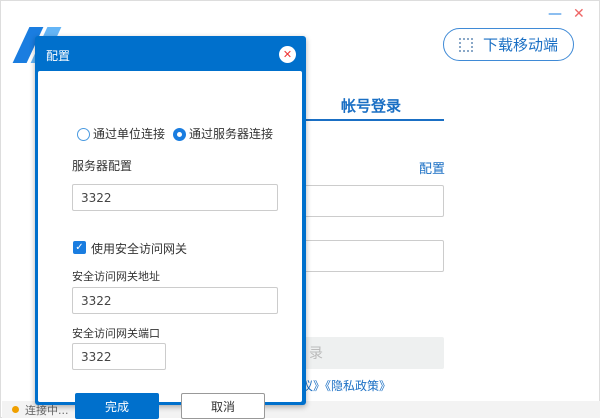 The width and height of the screenshot is (600, 419). Describe the element at coordinates (555, 14) in the screenshot. I see `minimize-icon: —` at that location.